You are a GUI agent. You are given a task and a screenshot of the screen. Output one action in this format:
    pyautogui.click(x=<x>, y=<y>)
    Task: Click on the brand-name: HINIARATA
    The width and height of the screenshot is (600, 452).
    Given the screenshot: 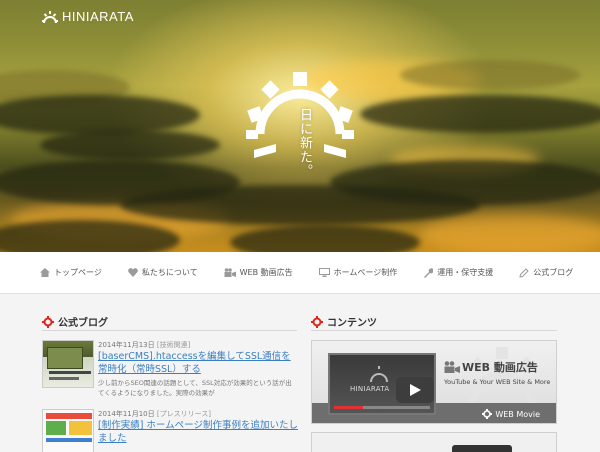 What is the action you would take?
    pyautogui.click(x=98, y=16)
    